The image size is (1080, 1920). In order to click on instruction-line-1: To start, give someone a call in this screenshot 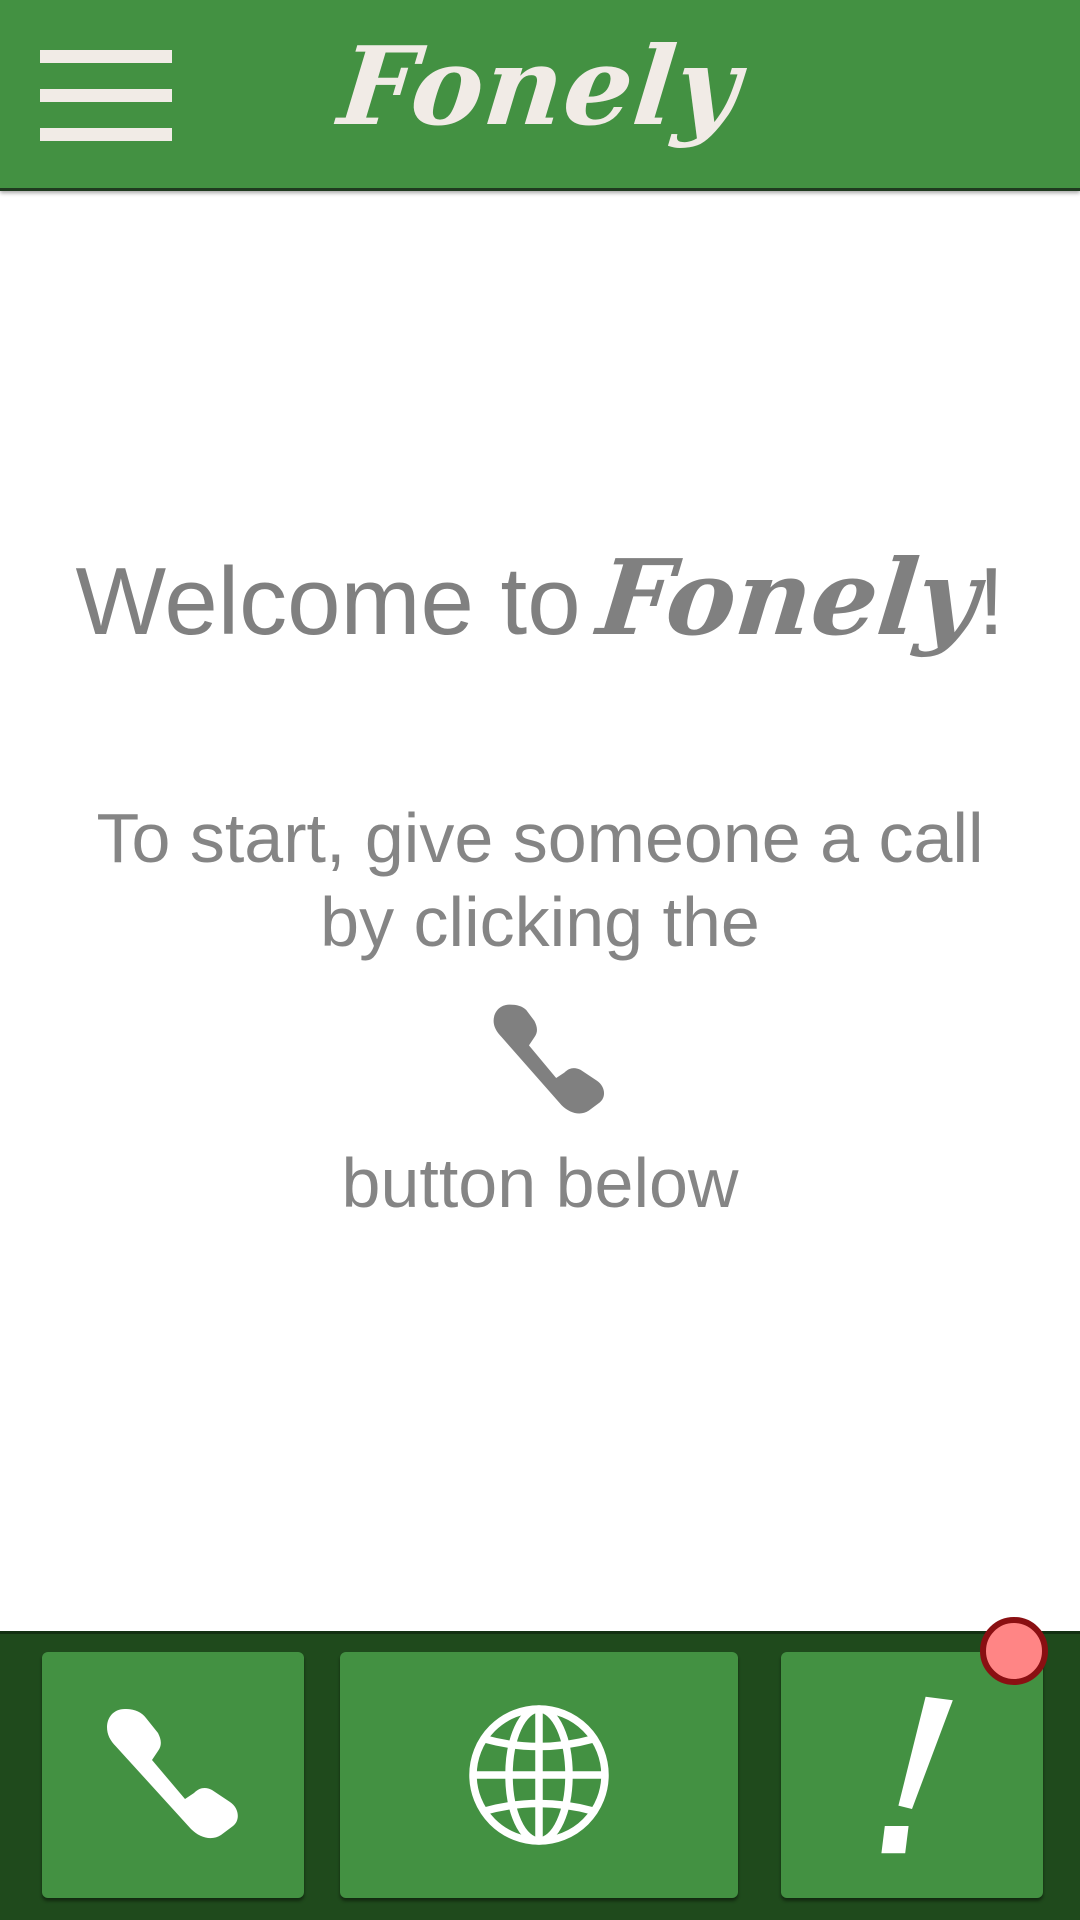, I will do `click(540, 838)`.